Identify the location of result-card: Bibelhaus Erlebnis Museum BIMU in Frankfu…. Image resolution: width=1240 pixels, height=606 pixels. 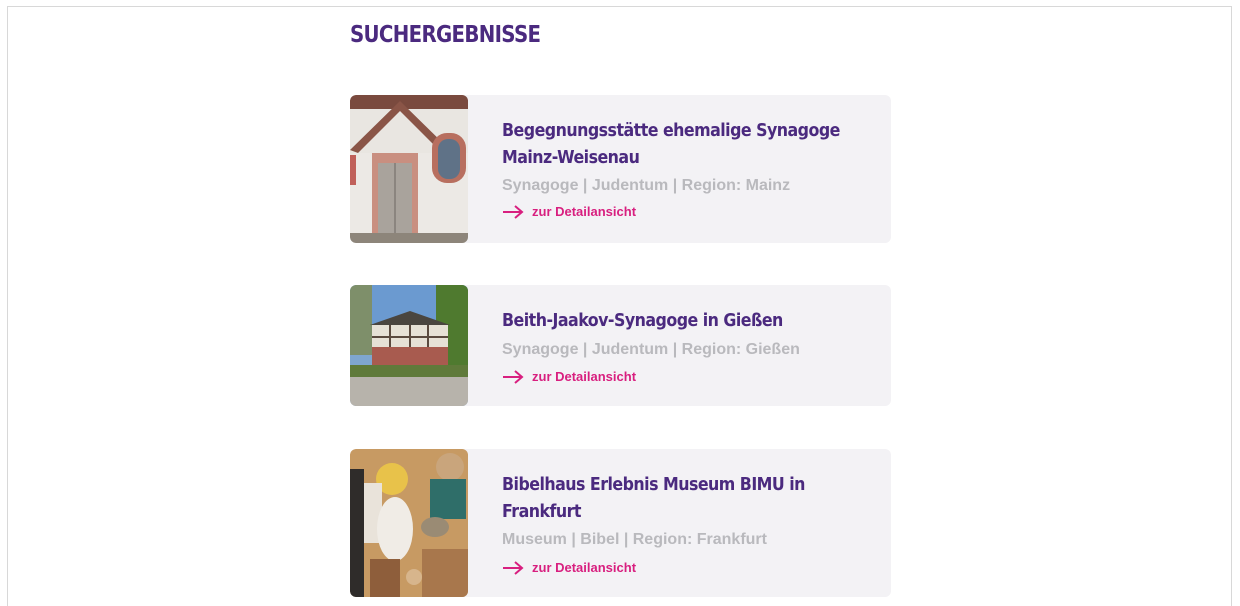
(620, 523).